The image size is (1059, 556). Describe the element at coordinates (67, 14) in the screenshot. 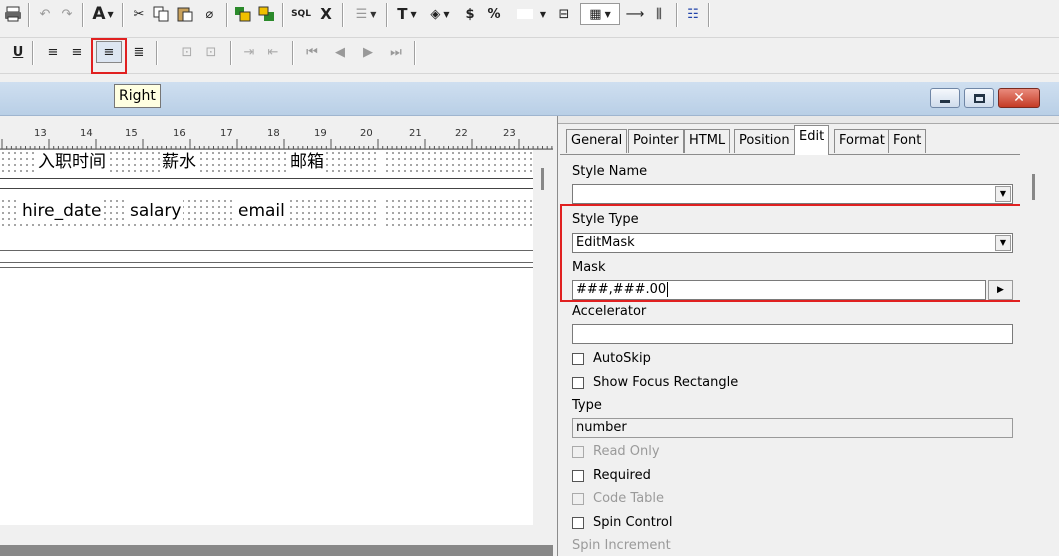

I see `redo-icon: ↷` at that location.